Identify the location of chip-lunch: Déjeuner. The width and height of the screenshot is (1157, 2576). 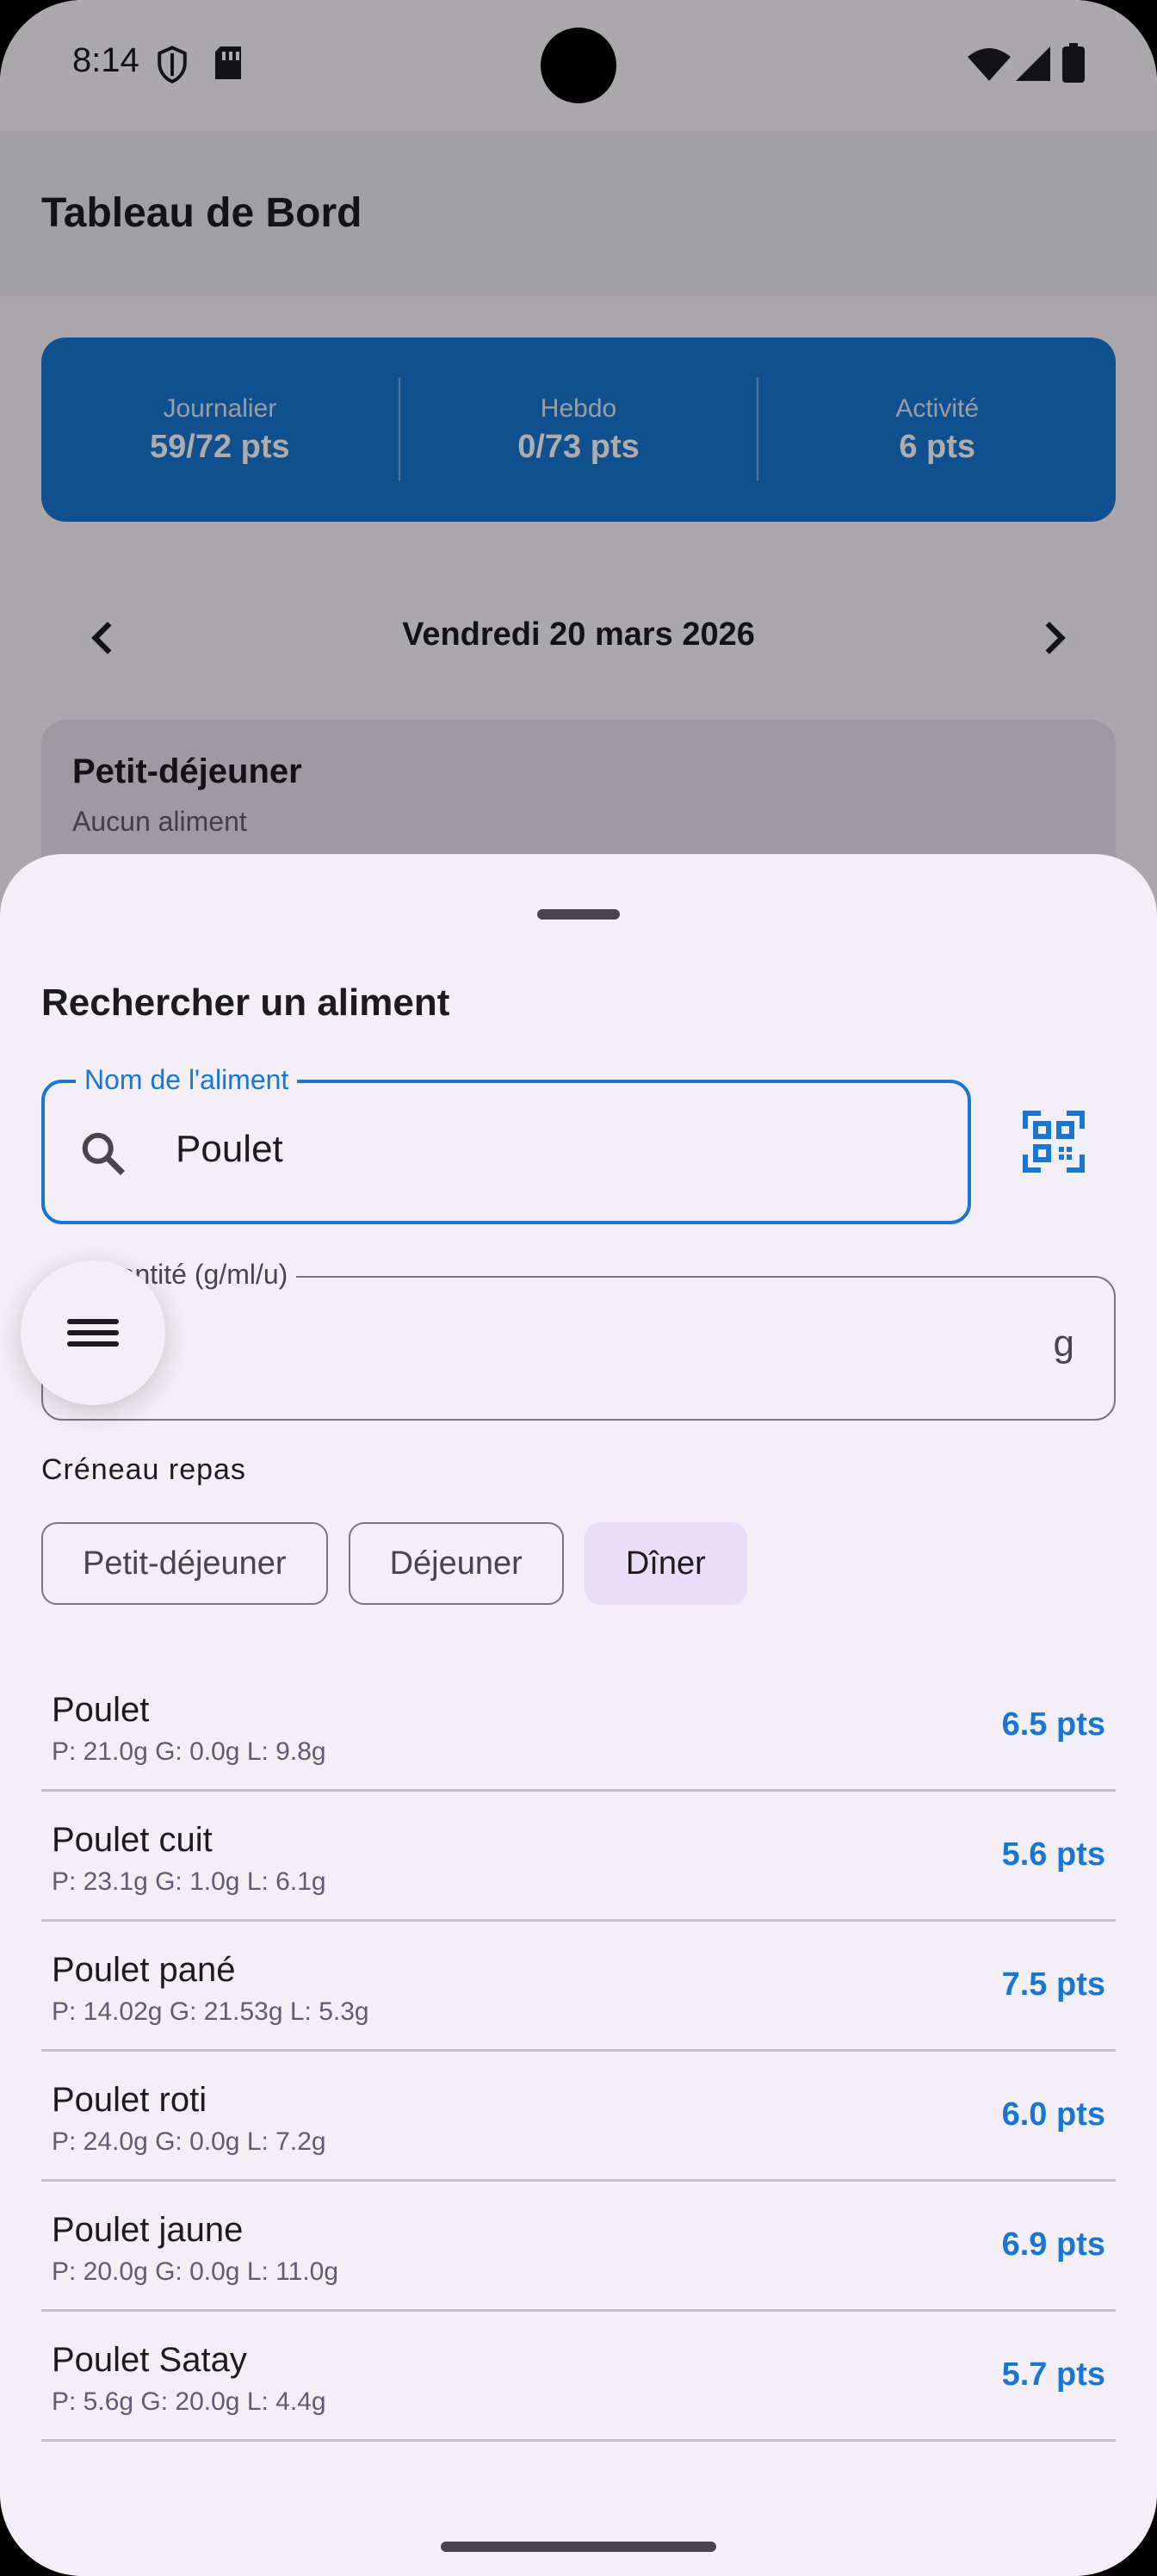
(456, 1564).